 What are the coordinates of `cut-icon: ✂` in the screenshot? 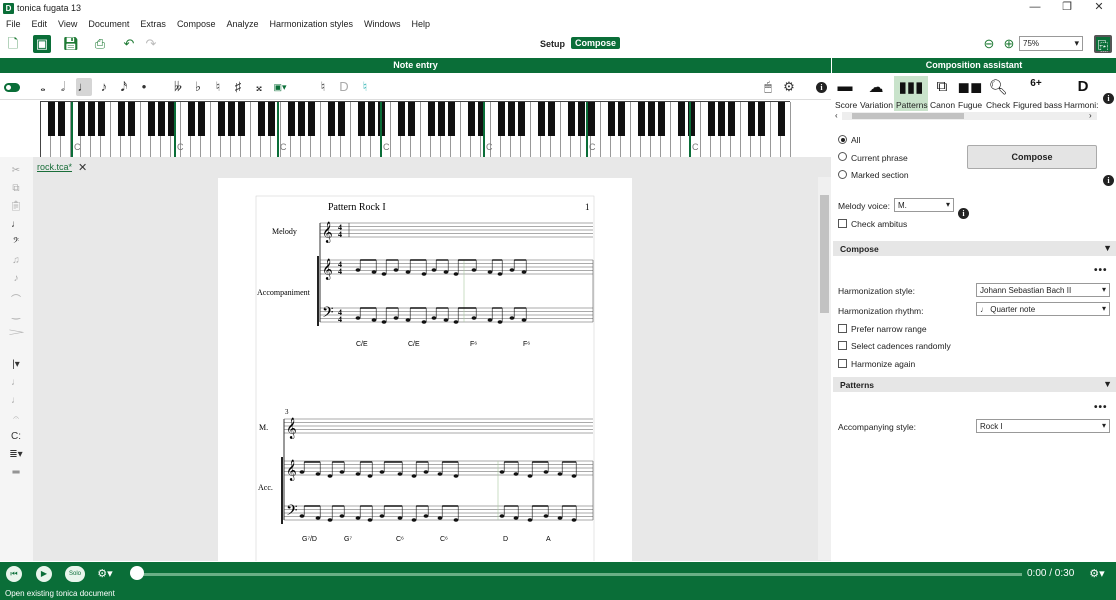 It's located at (16, 172).